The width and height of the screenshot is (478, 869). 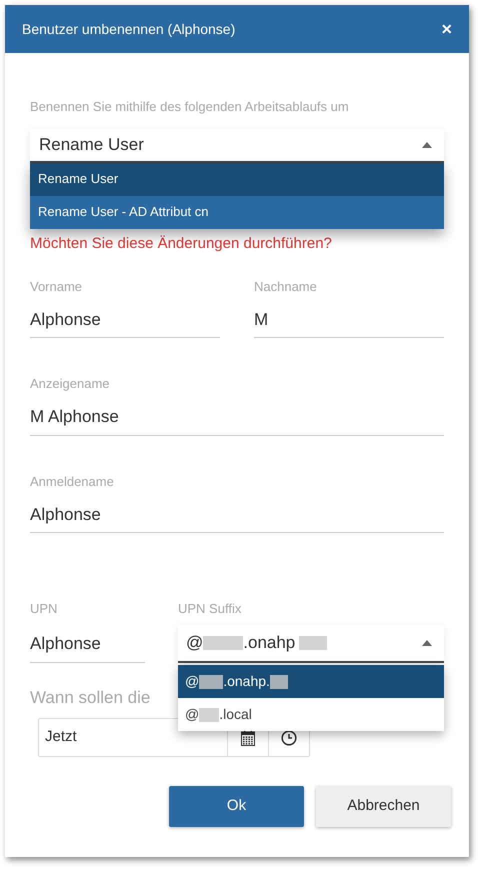 What do you see at coordinates (44, 609) in the screenshot?
I see `field-label: UPN` at bounding box center [44, 609].